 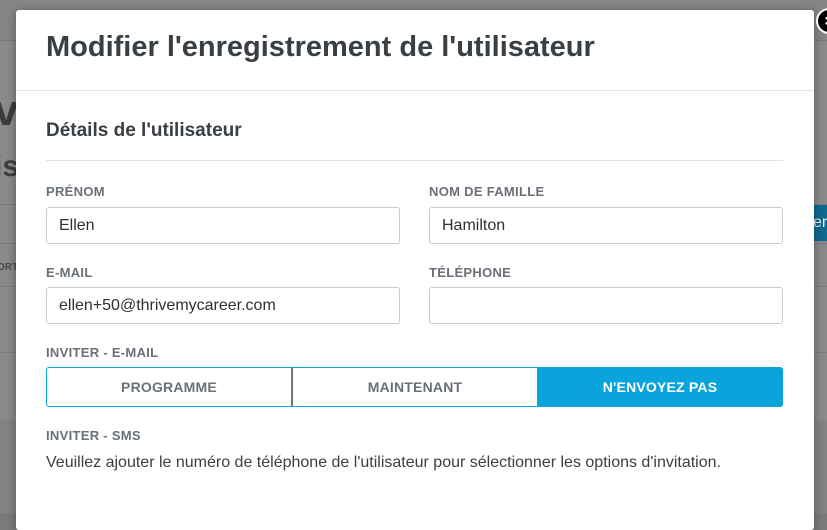 I want to click on first-name-input, so click(x=223, y=225).